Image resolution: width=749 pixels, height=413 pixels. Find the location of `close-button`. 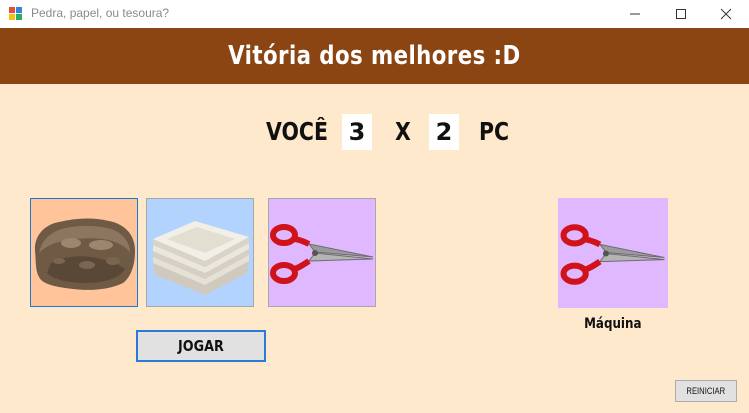

close-button is located at coordinates (726, 14).